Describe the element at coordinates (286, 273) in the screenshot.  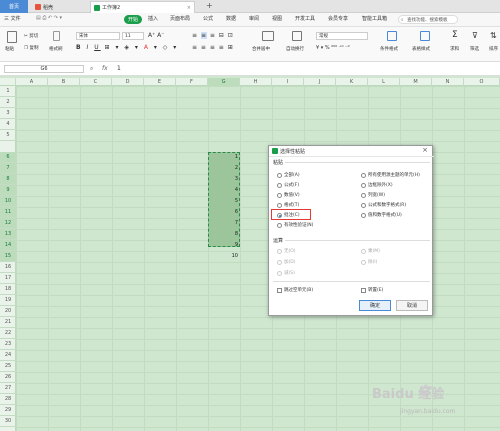
I see `radio-subtract: 减(S)` at that location.